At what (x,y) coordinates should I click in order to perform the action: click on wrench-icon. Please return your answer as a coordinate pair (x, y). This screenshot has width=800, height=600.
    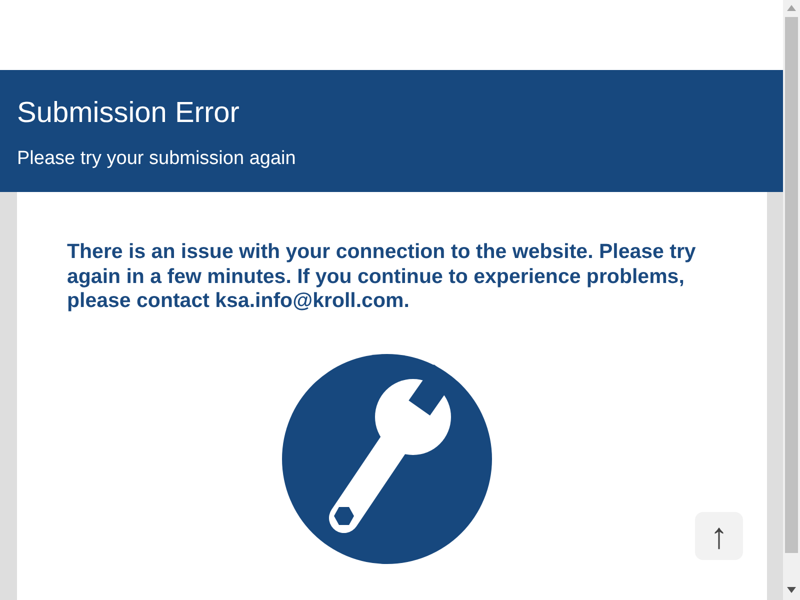
    Looking at the image, I should click on (387, 459).